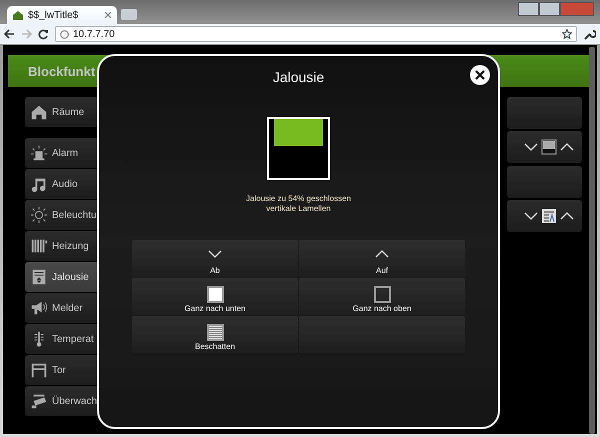 Image resolution: width=600 pixels, height=437 pixels. Describe the element at coordinates (298, 77) in the screenshot. I see `dialog-title: Jalousie` at that location.